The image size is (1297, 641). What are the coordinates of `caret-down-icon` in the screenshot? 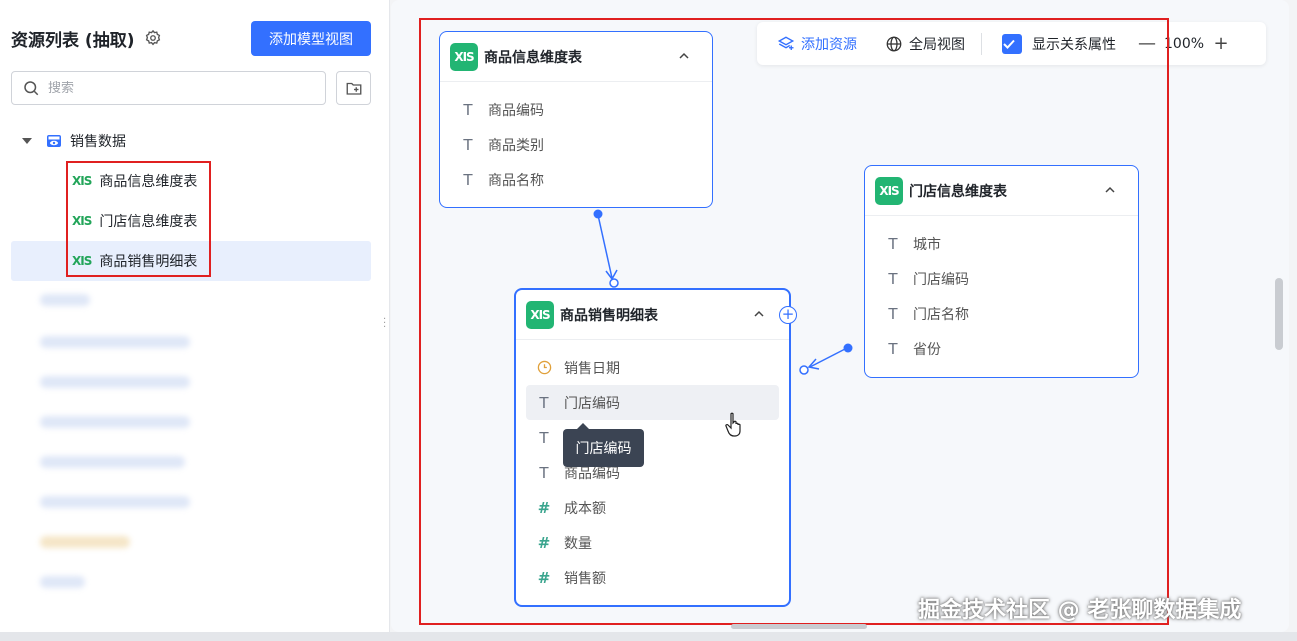 It's located at (27, 141).